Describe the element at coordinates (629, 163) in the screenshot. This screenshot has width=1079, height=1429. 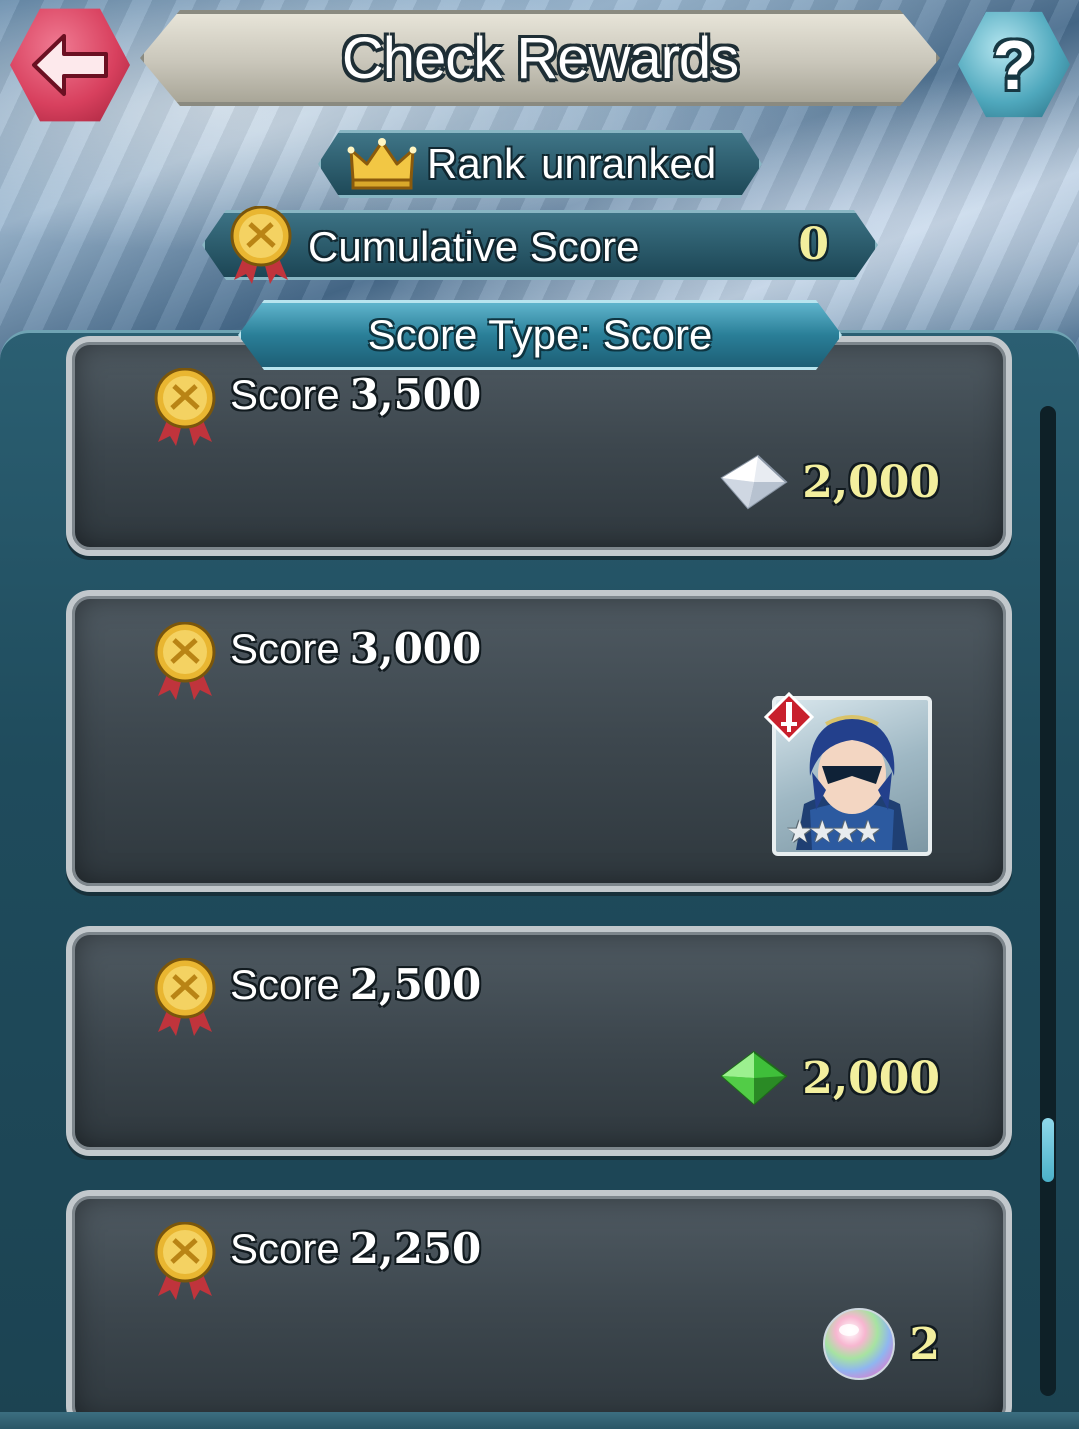
I see `rank-value: unranked` at that location.